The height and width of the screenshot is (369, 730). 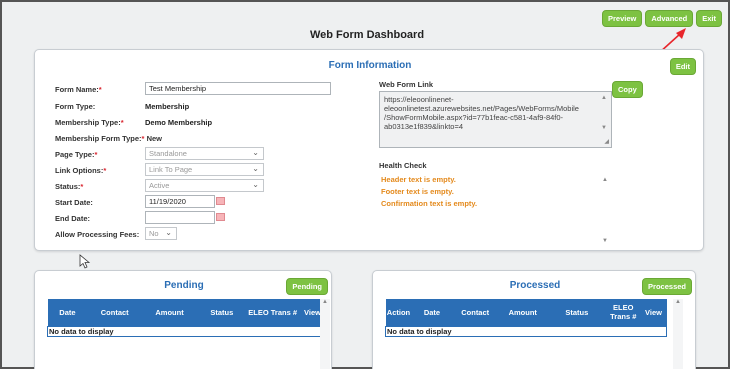 What do you see at coordinates (154, 138) in the screenshot?
I see `membership-form-type-value: New` at bounding box center [154, 138].